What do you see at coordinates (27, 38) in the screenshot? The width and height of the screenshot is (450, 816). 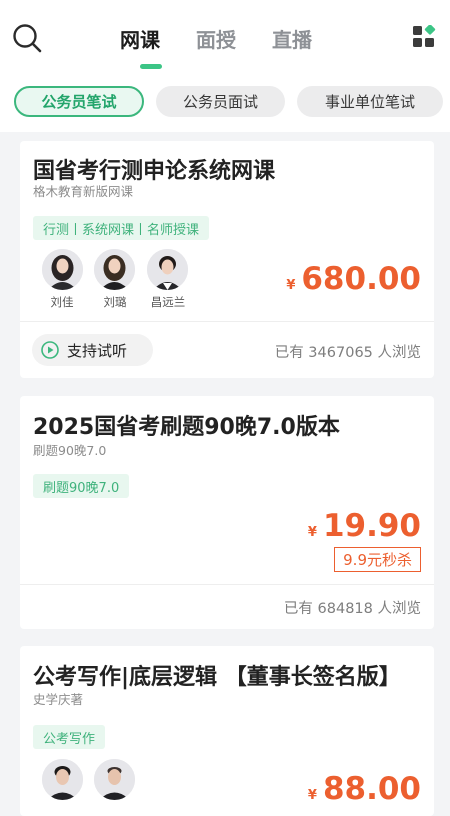 I see `search-icon` at bounding box center [27, 38].